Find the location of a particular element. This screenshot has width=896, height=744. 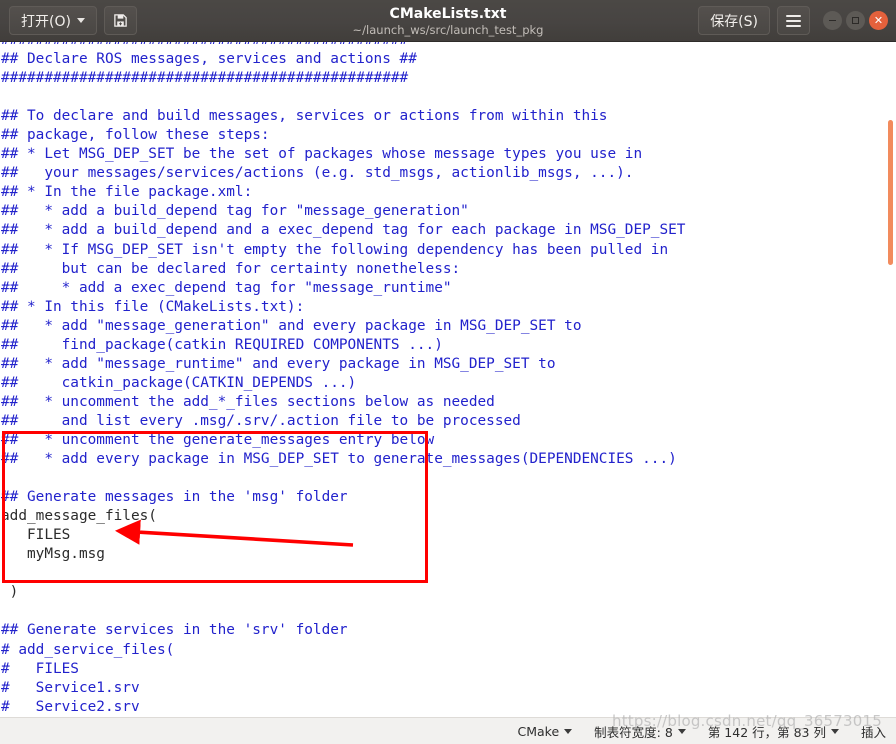

menu-button is located at coordinates (793, 20).